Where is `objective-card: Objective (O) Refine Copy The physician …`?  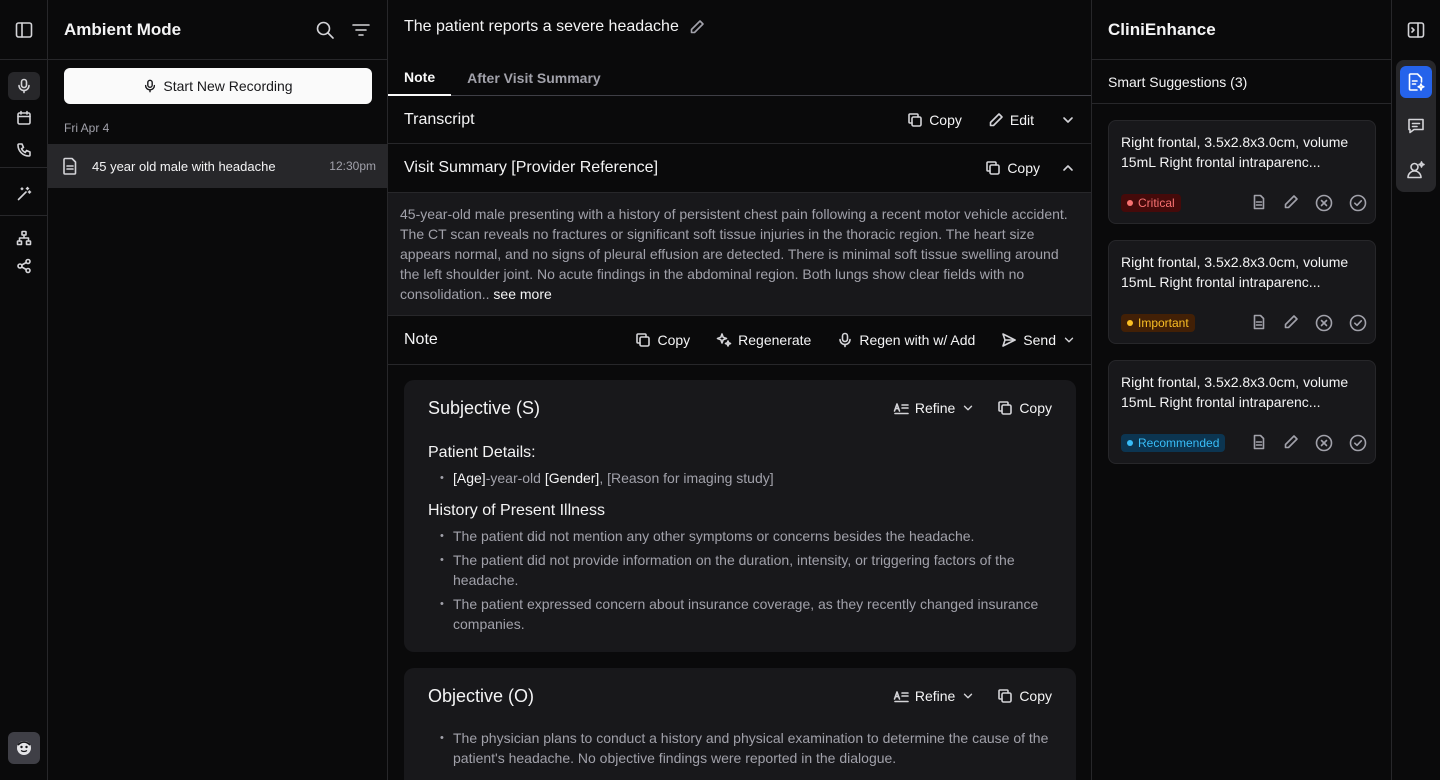 objective-card: Objective (O) Refine Copy The physician … is located at coordinates (740, 724).